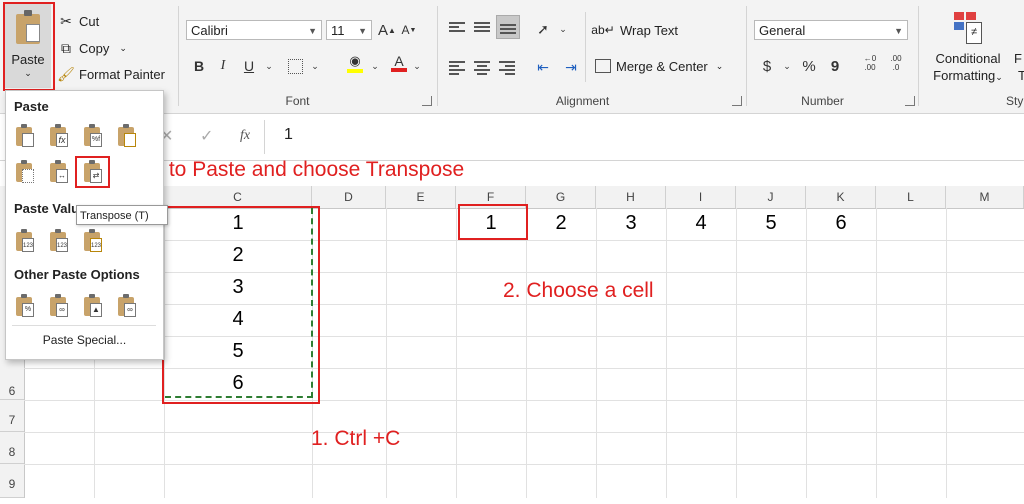 The width and height of the screenshot is (1024, 504). I want to click on column-header-l: L, so click(911, 197).